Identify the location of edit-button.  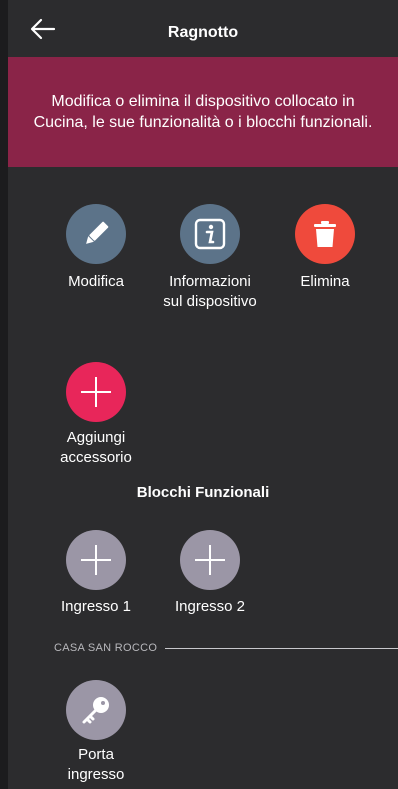
(96, 234).